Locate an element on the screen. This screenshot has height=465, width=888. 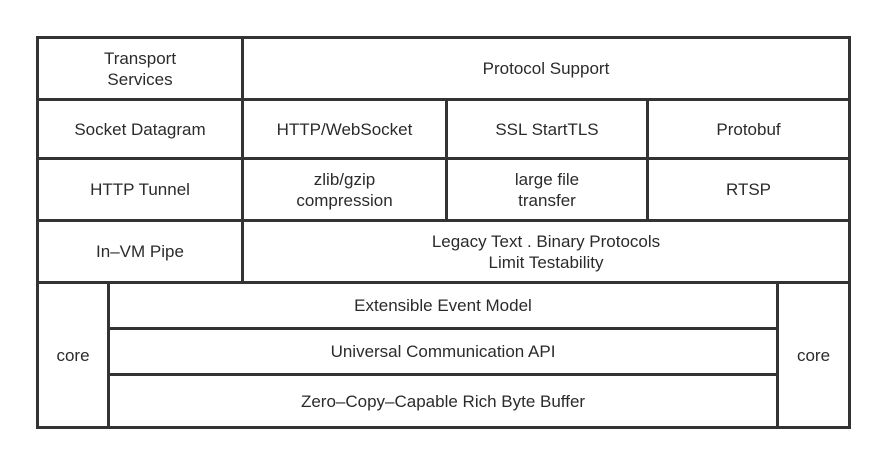
core-right-cell: core is located at coordinates (813, 355).